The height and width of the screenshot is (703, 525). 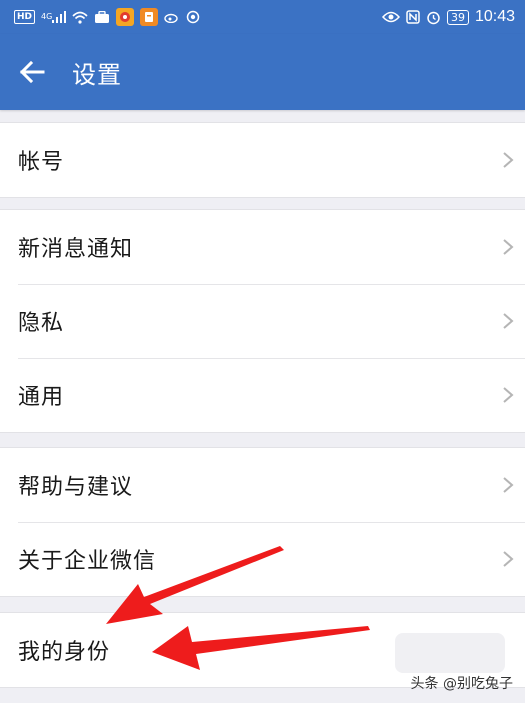 I want to click on watermark: 头条 @别吃兔子, so click(x=461, y=684).